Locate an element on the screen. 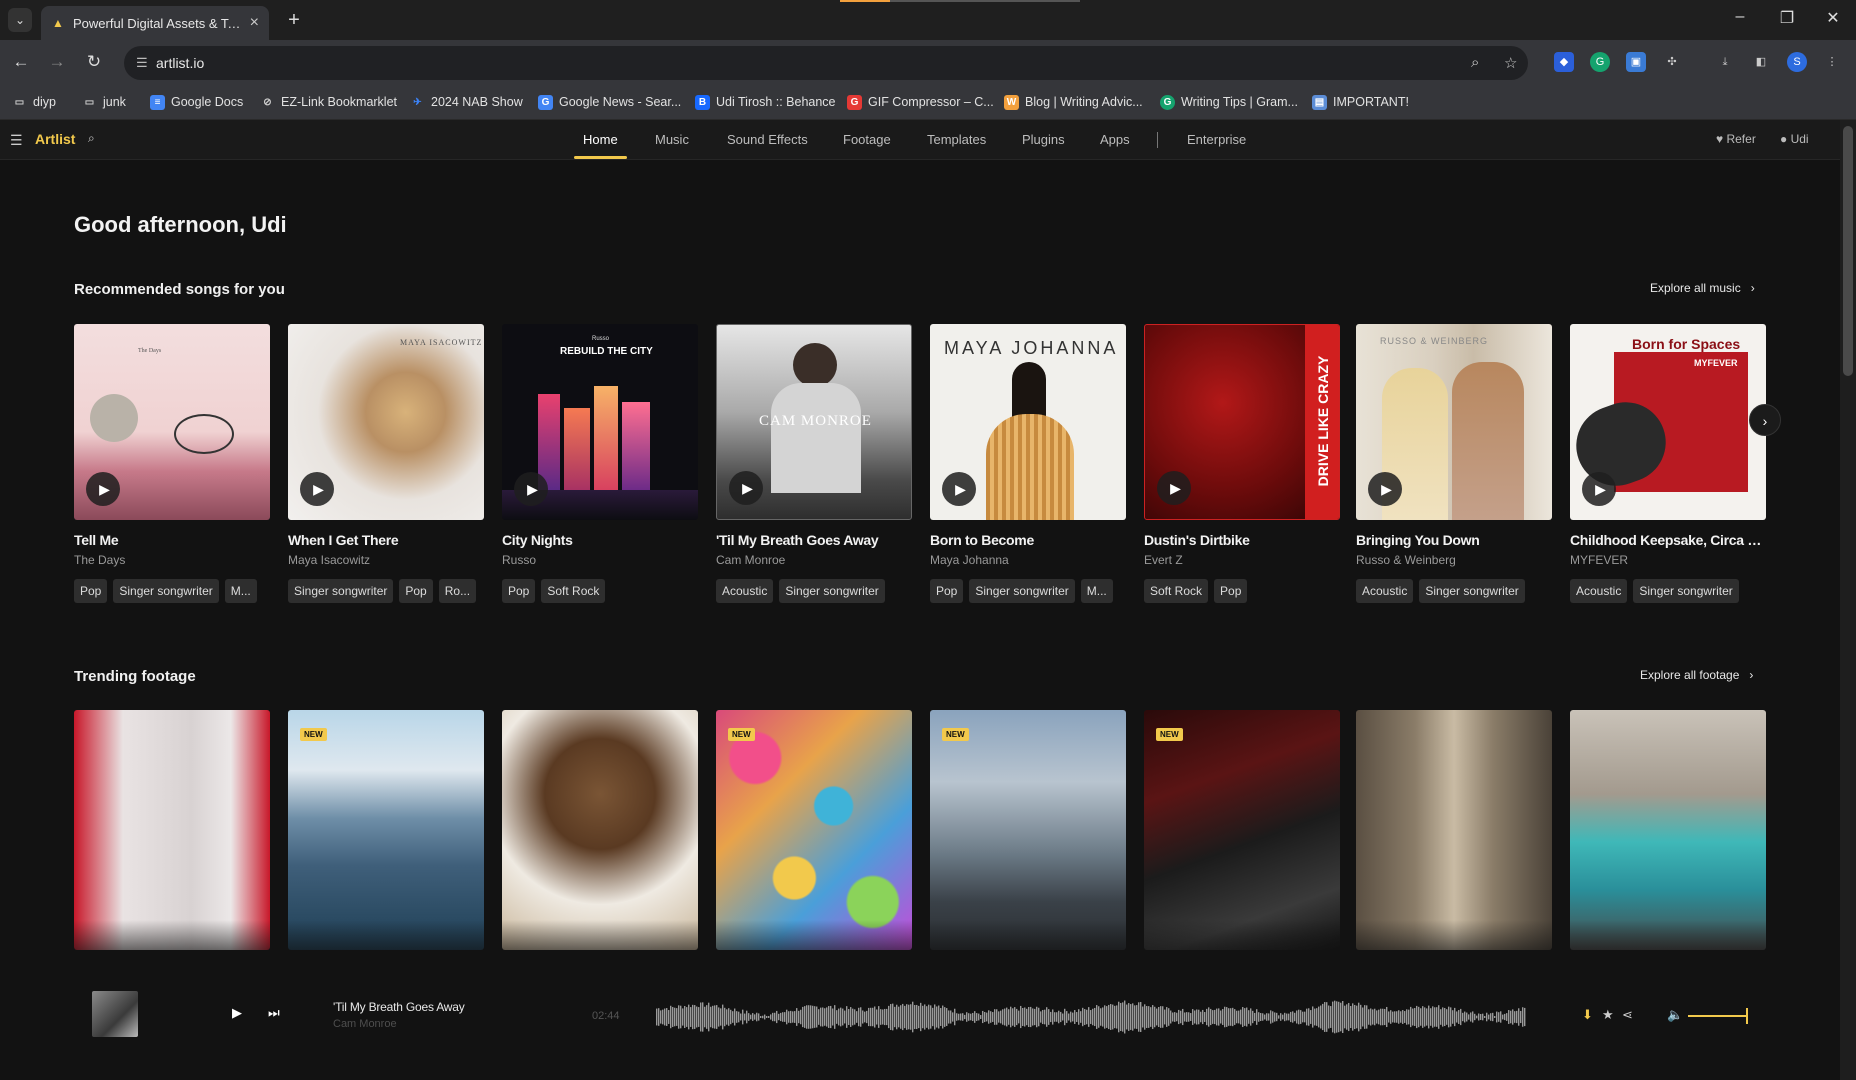  bookmark-item: ⊘ EZ-Link Bookmarklet is located at coordinates (328, 102).